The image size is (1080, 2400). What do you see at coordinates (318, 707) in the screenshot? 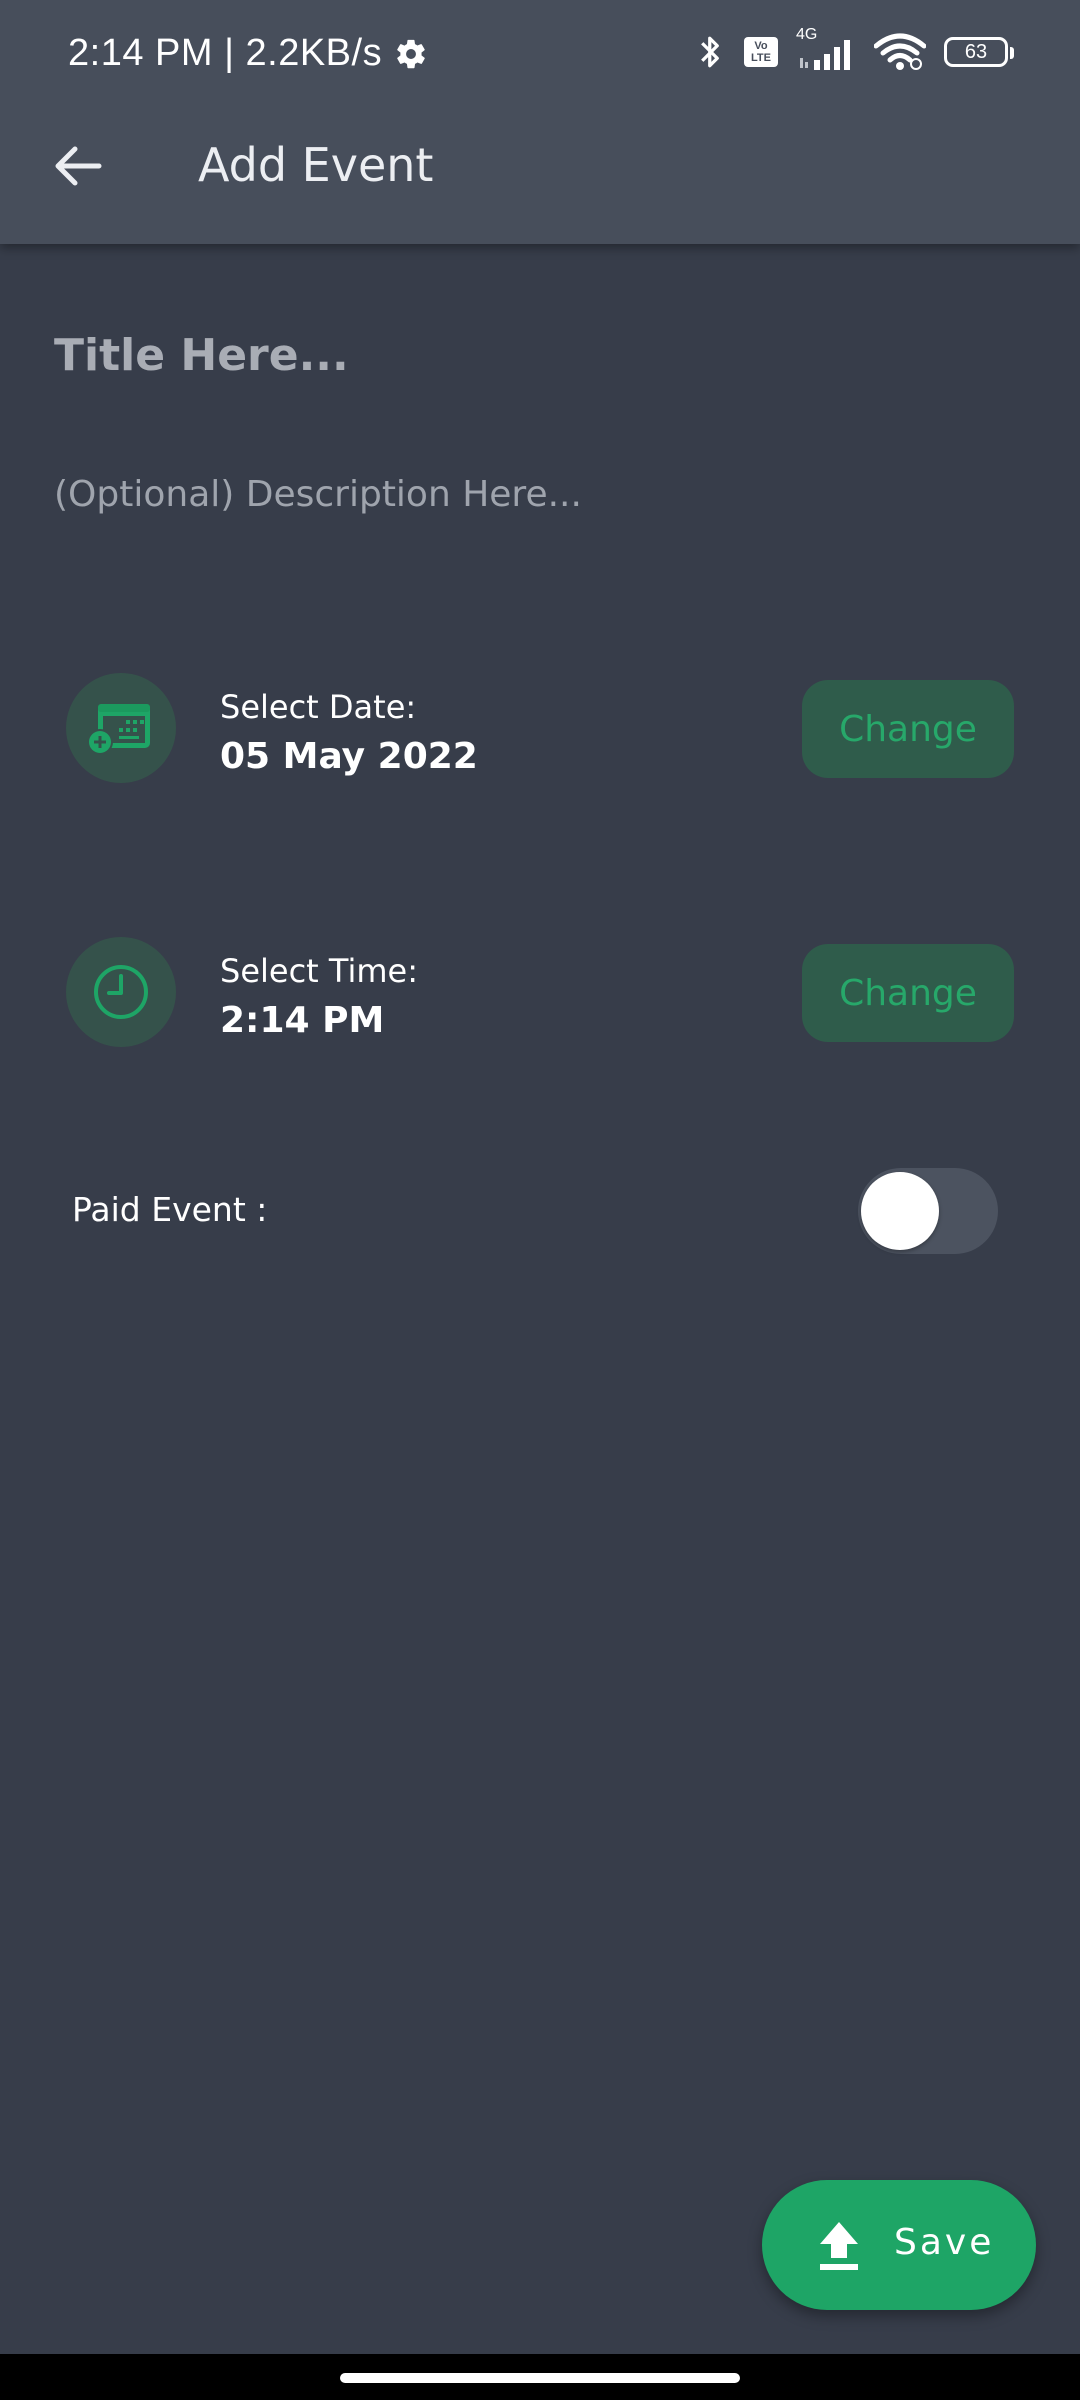
I see `date-label: Select Date:` at bounding box center [318, 707].